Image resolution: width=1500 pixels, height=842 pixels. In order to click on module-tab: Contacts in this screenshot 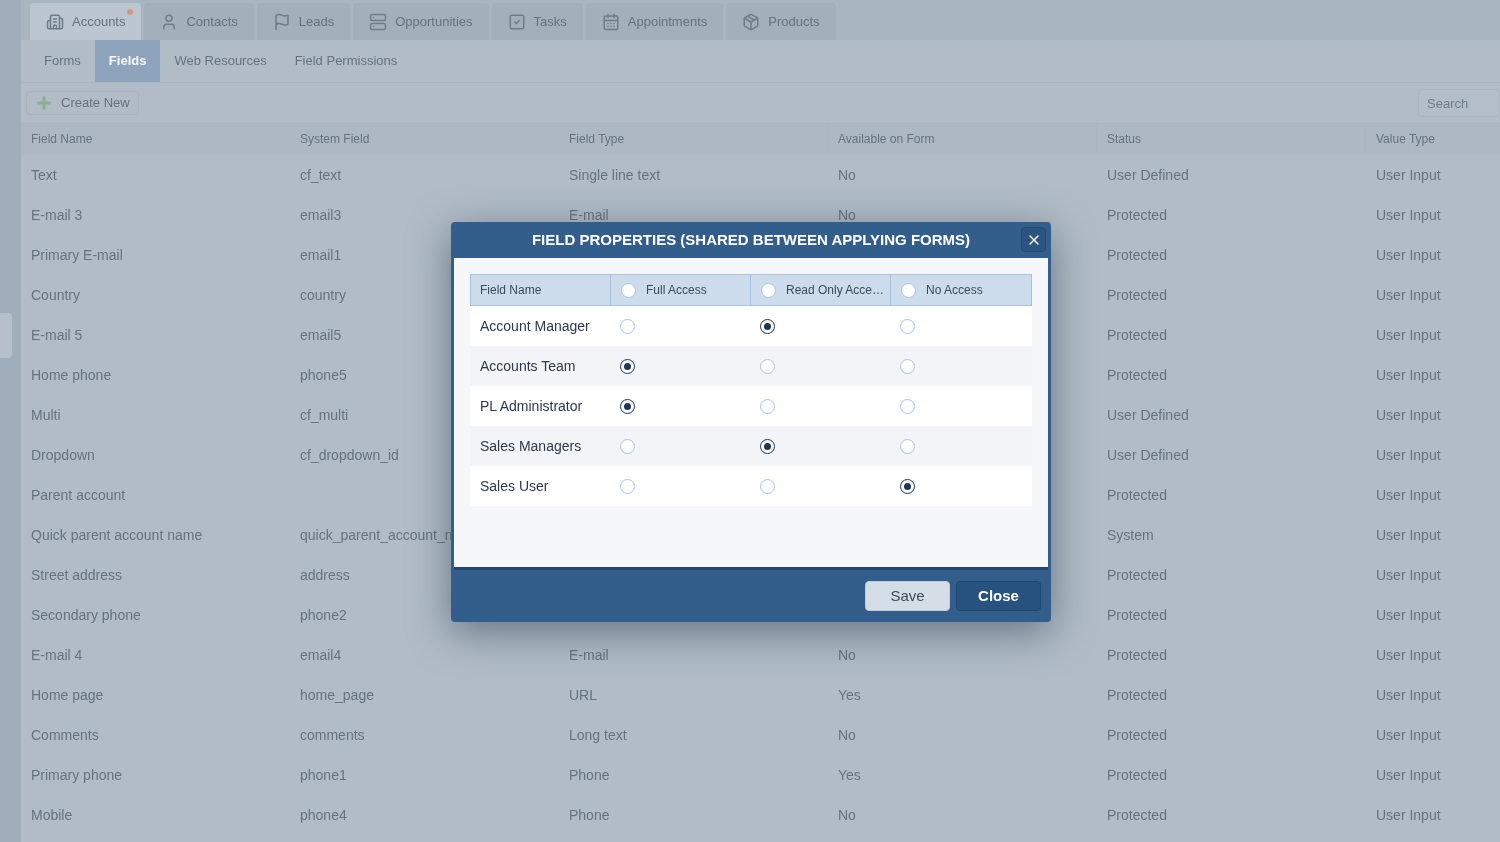, I will do `click(199, 21)`.